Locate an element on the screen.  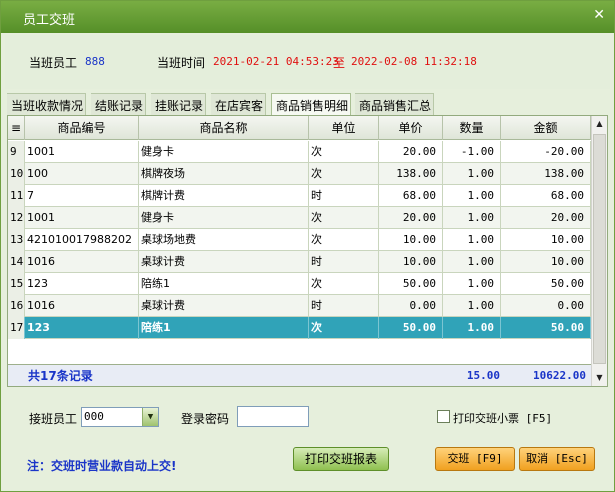
scroll-thumb is located at coordinates (599, 249).